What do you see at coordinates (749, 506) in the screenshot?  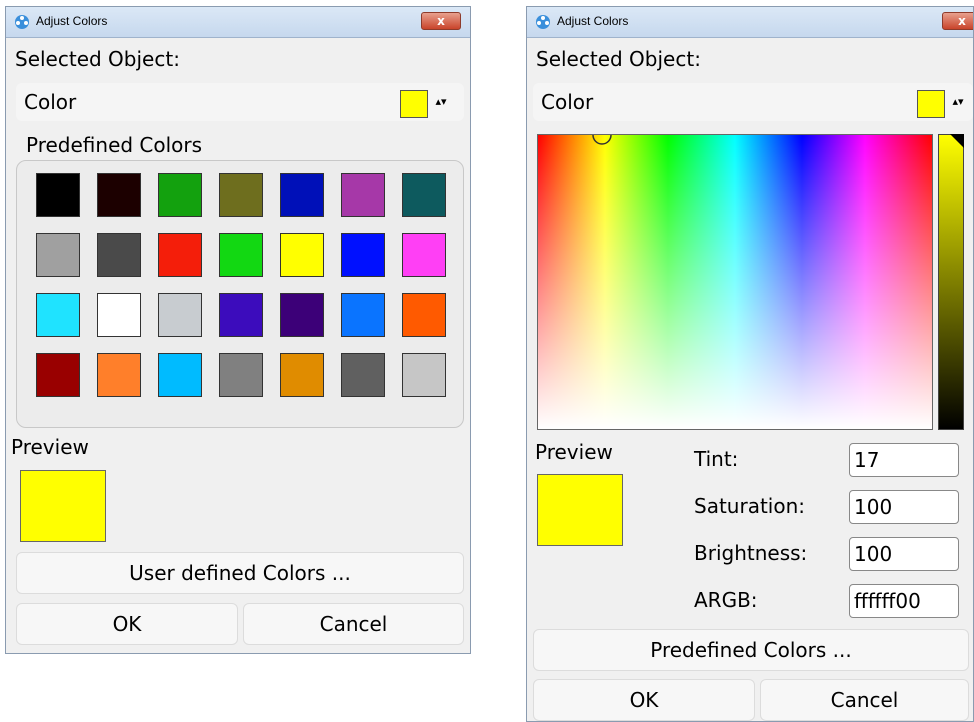 I see `field-label-1: Saturation:` at bounding box center [749, 506].